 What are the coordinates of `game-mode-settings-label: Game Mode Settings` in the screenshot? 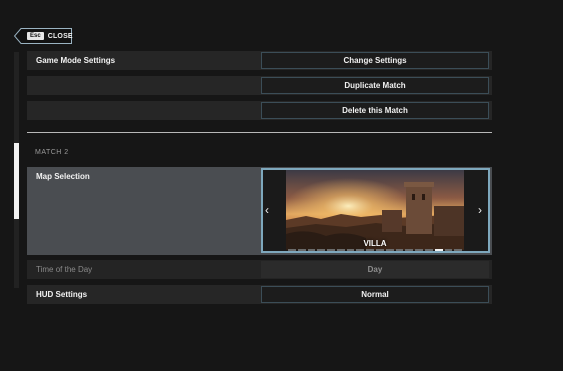 It's located at (76, 60).